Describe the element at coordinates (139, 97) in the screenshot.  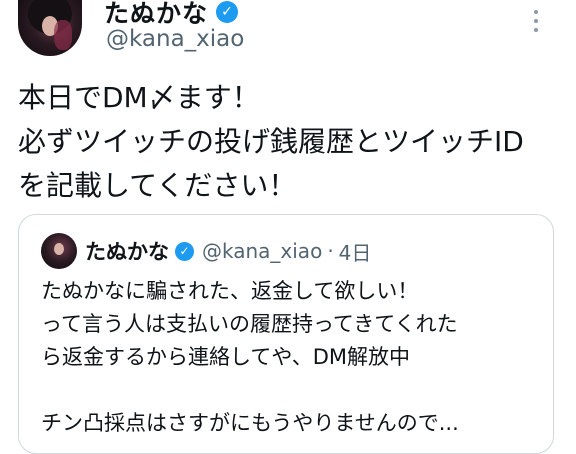
I see `tweet-line: 本日でDM〆ます！` at that location.